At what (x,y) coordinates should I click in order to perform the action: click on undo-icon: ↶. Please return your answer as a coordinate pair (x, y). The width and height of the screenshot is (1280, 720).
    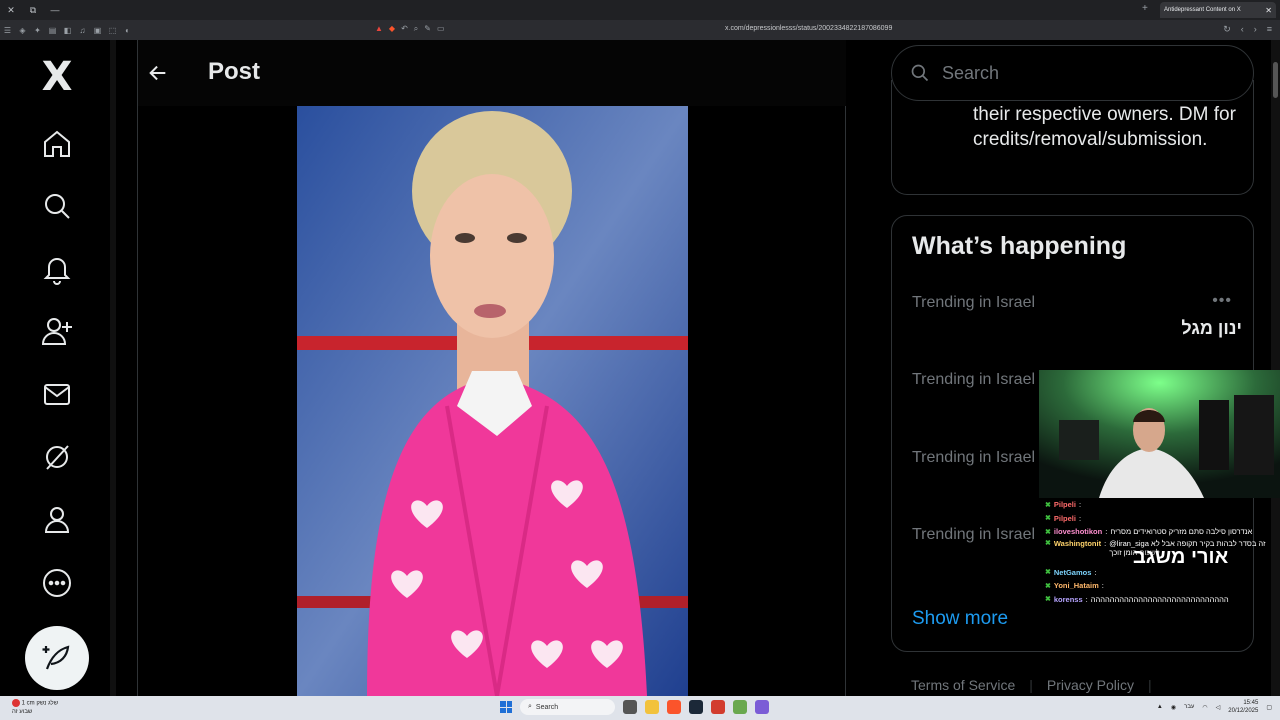
    Looking at the image, I should click on (404, 29).